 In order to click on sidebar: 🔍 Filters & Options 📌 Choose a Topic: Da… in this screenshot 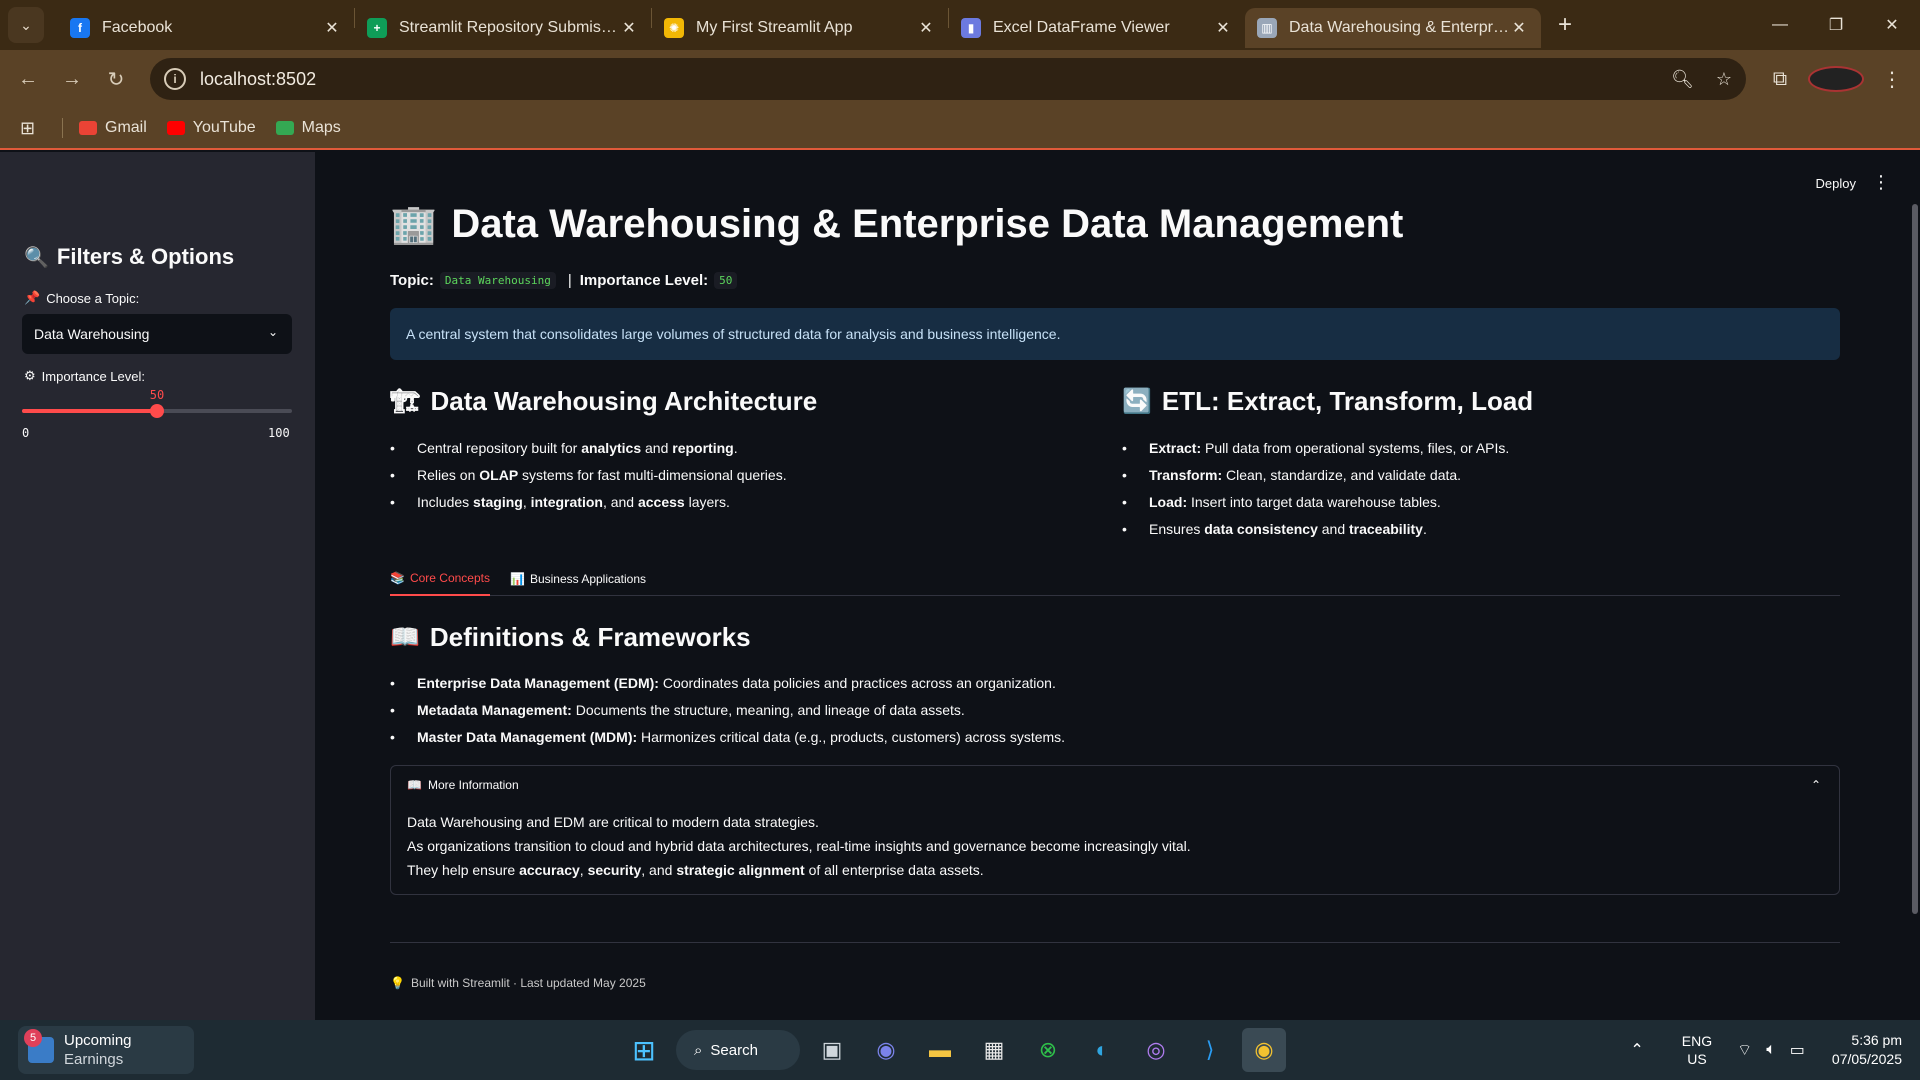, I will do `click(157, 586)`.